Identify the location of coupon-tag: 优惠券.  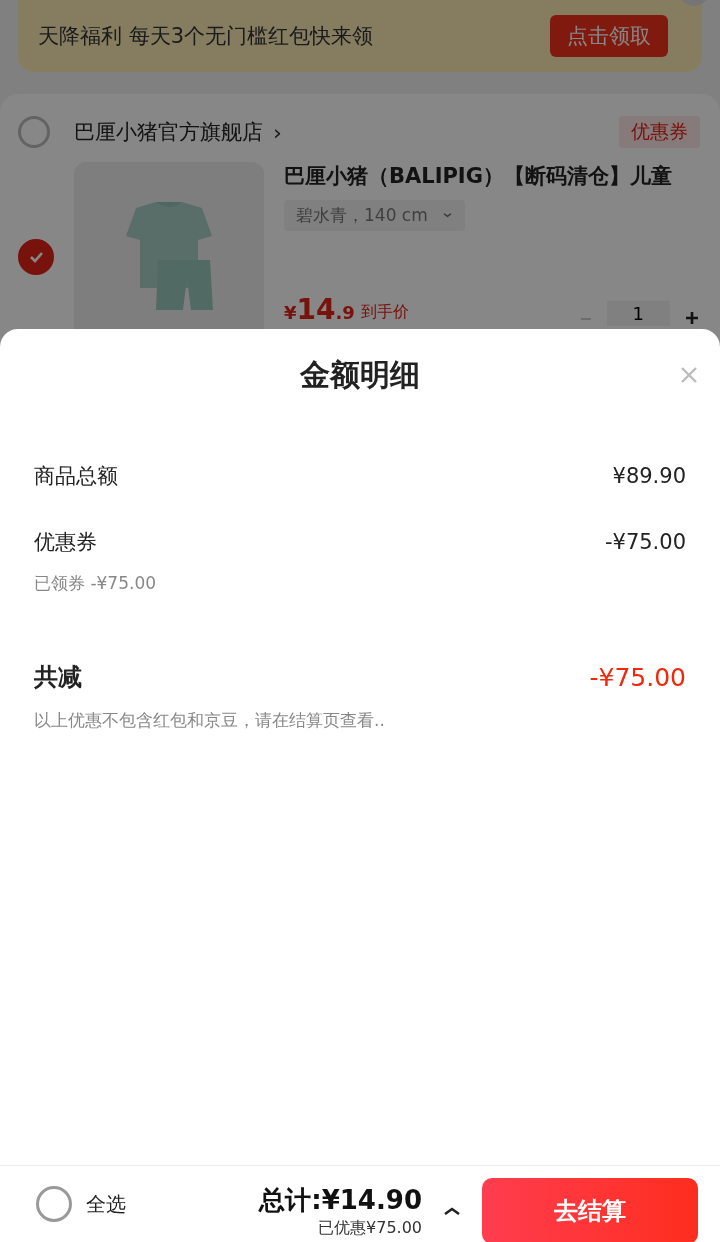
(659, 132).